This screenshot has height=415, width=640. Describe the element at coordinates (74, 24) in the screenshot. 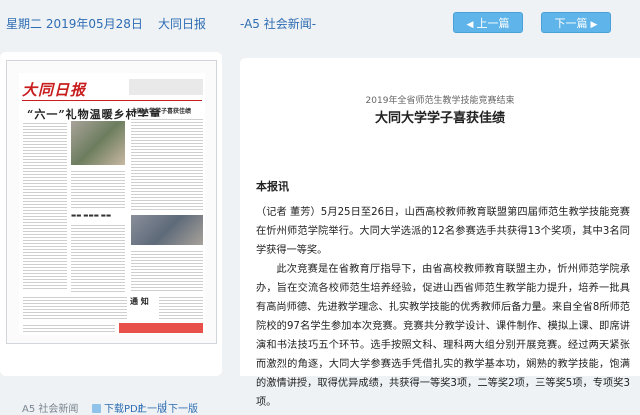

I see `issue-date: 星期二 2019年05月28日` at that location.